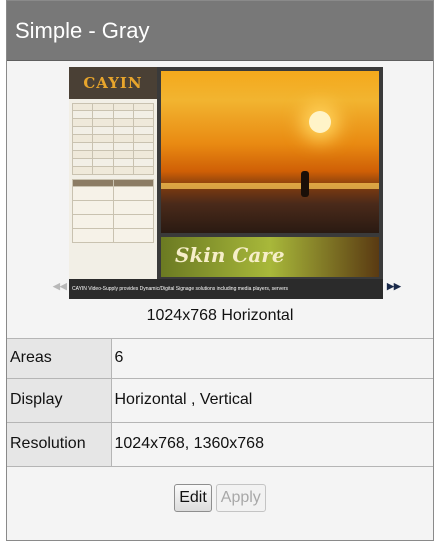 Image resolution: width=436 pixels, height=543 pixels. I want to click on title-bar: Simple - Gray, so click(220, 31).